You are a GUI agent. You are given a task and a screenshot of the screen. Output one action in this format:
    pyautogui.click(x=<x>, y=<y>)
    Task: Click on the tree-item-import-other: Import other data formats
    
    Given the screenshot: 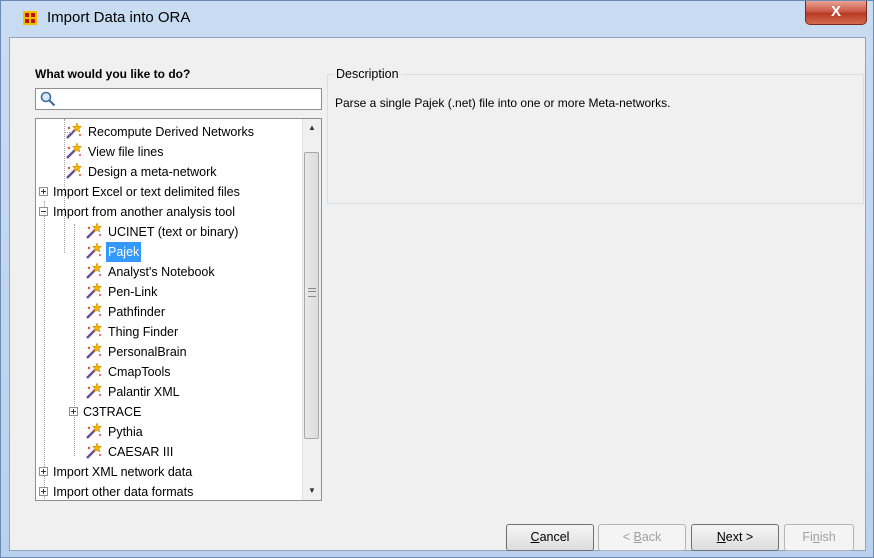 What is the action you would take?
    pyautogui.click(x=117, y=491)
    